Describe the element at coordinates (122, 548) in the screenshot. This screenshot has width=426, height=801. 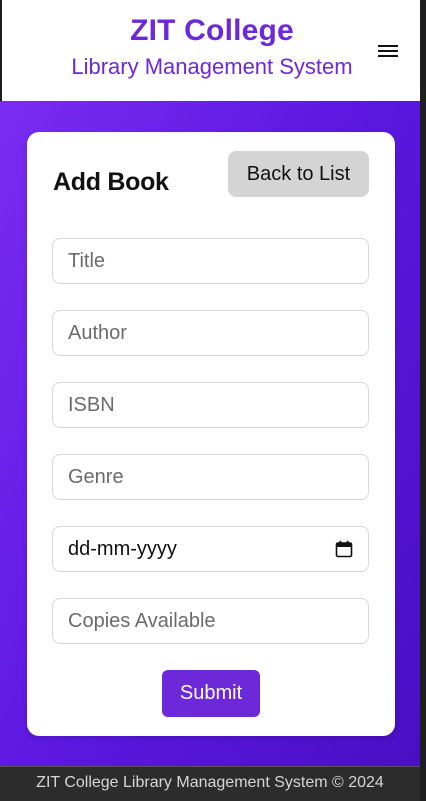
I see `date-placeholder: dd-mm-yyyy` at that location.